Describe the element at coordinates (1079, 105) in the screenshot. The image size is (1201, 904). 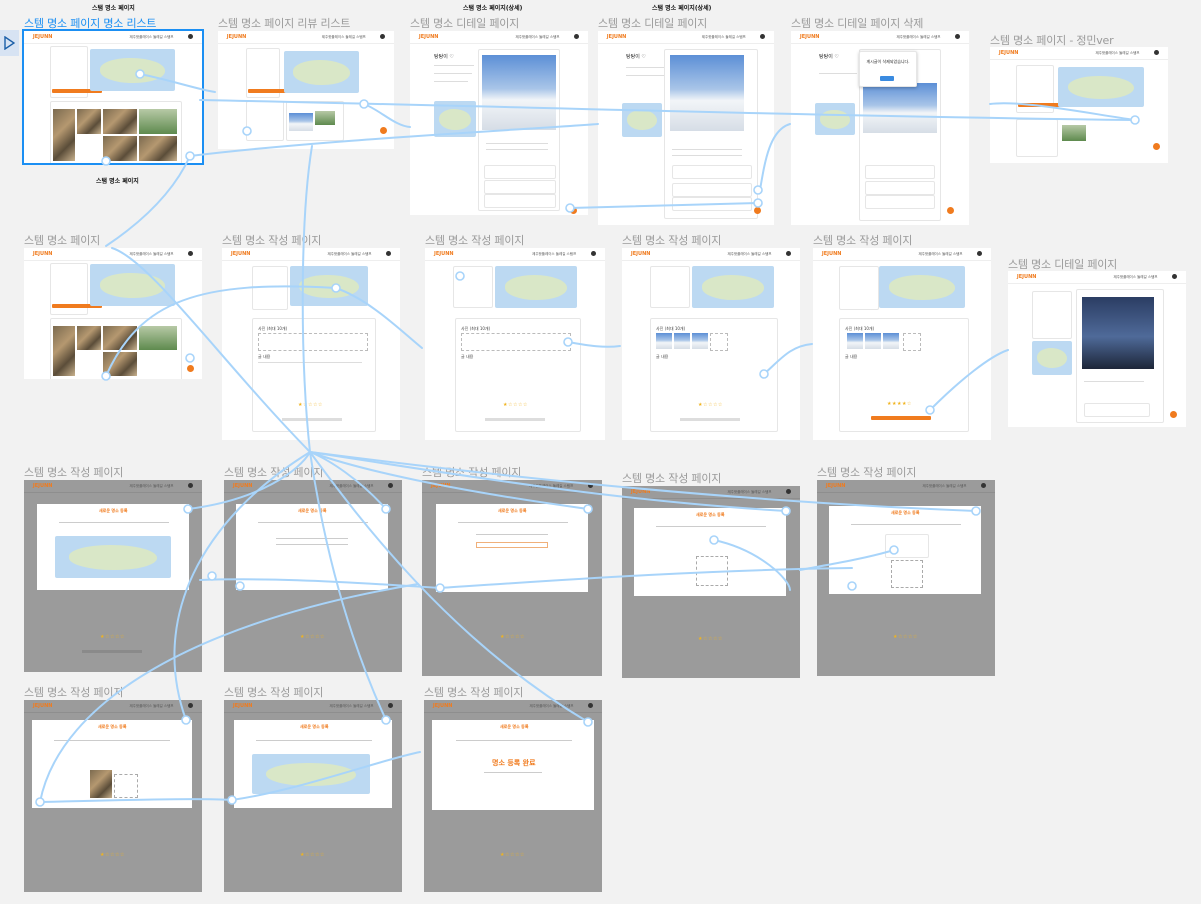
I see `frame-spot-jungmin: JEJUNN 제주핫플레이스 둘레길 스탬프` at that location.